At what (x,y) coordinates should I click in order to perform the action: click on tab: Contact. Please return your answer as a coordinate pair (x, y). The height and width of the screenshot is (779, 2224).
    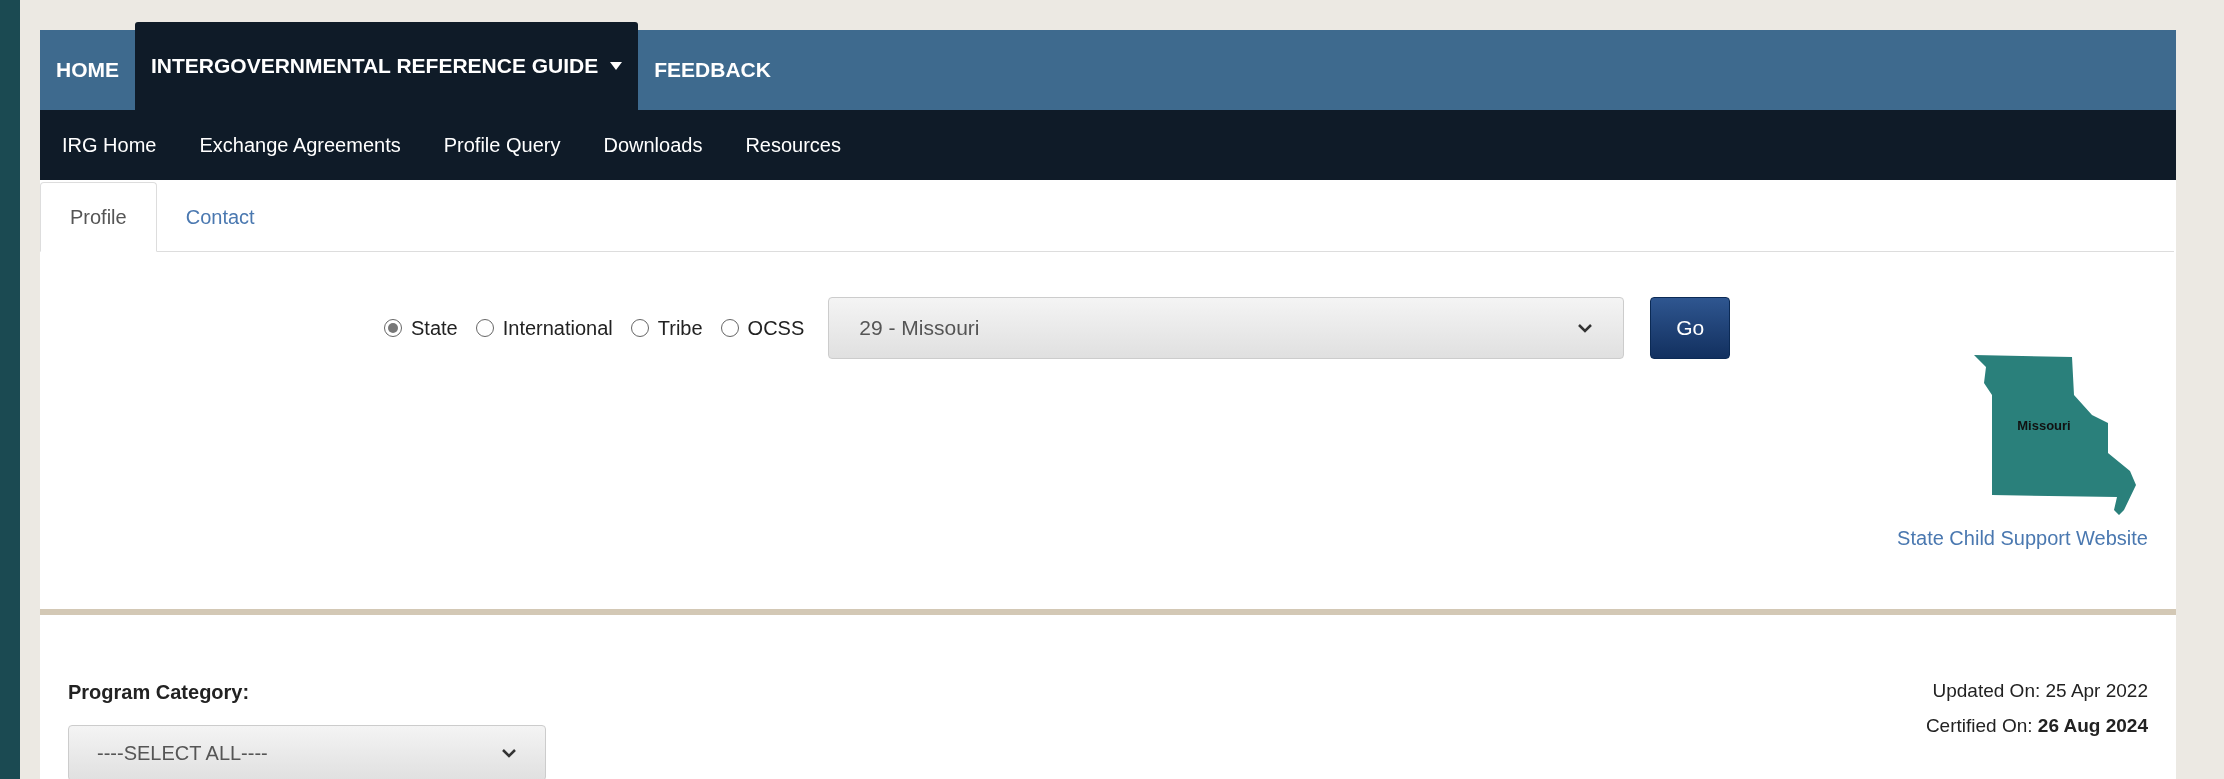
    Looking at the image, I should click on (220, 217).